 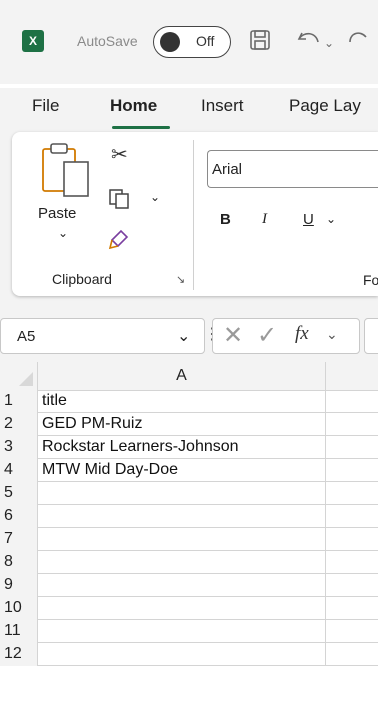 I want to click on clipboard-group-label: Clipboard, so click(x=82, y=279).